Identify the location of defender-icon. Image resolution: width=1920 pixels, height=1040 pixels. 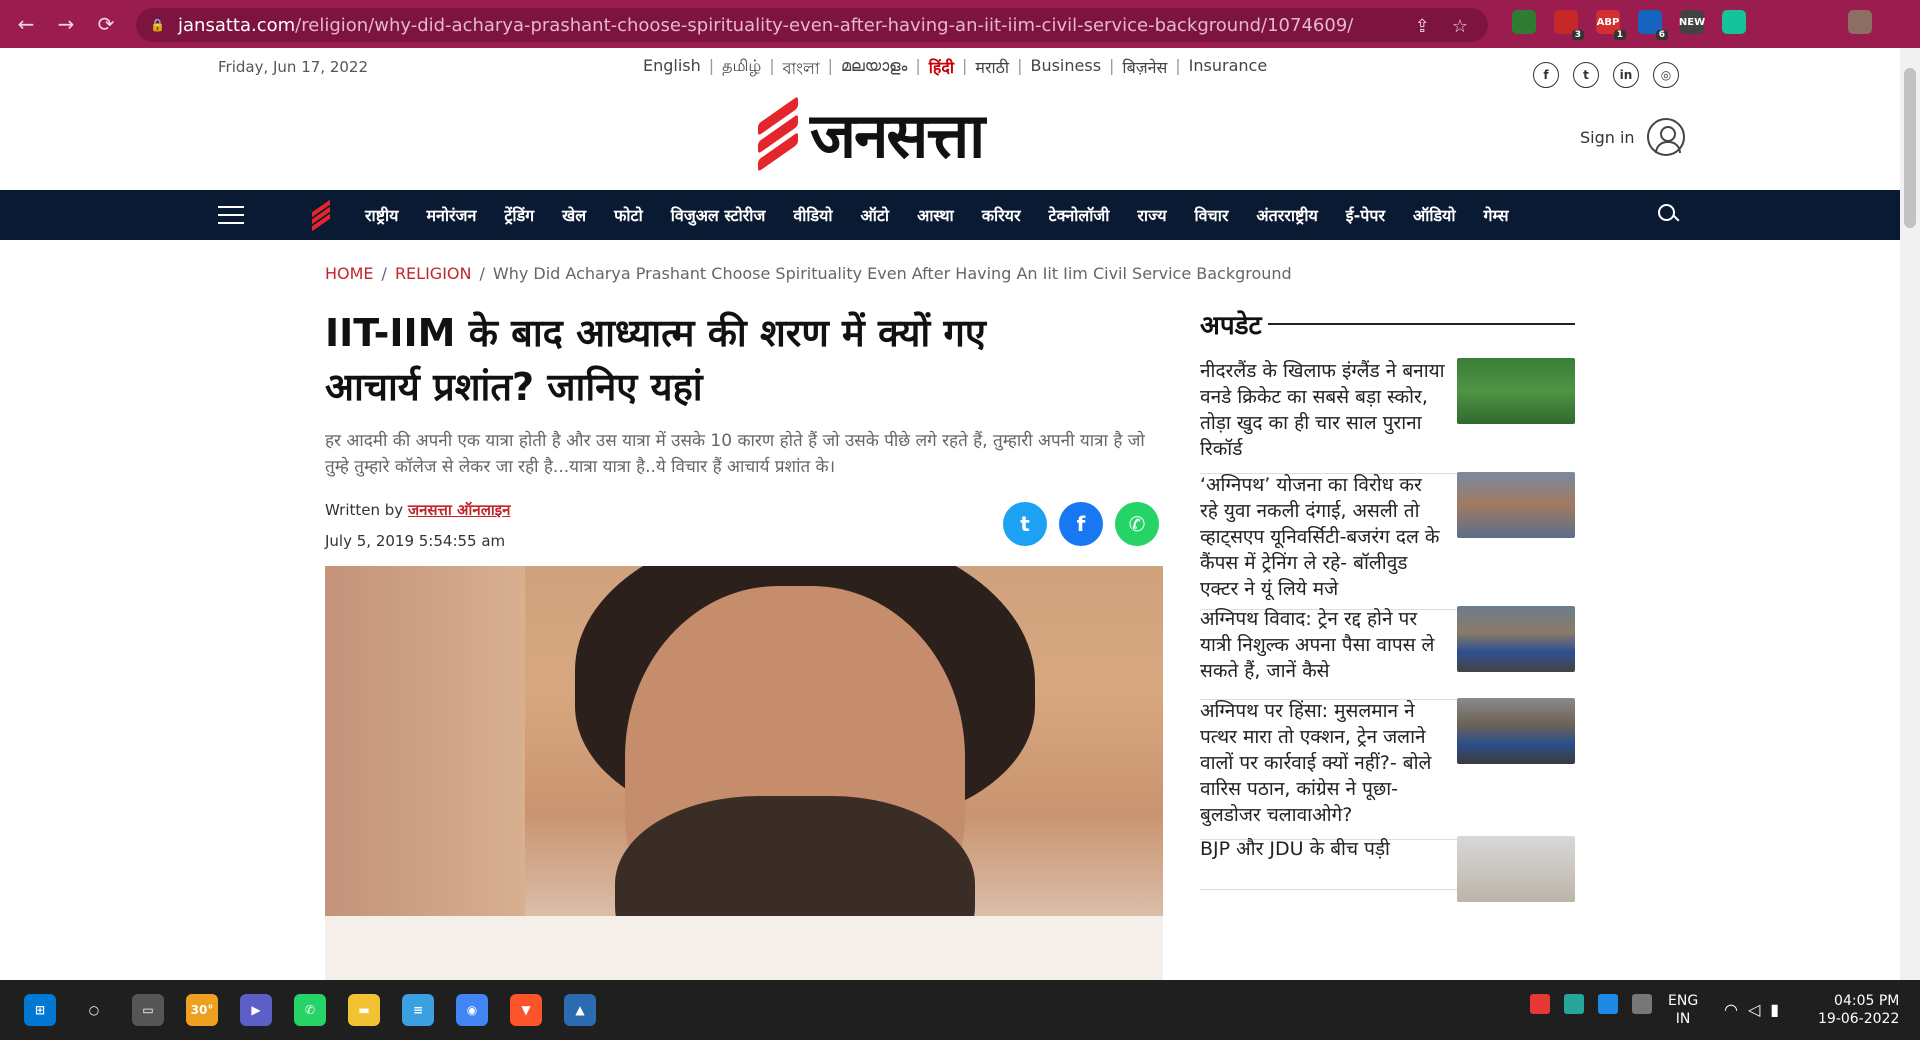
(1608, 1004).